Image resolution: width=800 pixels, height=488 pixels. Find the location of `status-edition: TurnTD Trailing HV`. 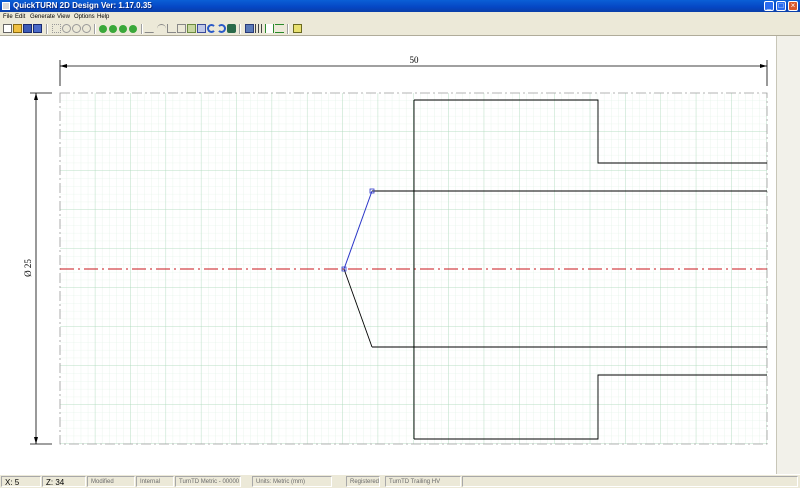

status-edition: TurnTD Trailing HV is located at coordinates (423, 481).